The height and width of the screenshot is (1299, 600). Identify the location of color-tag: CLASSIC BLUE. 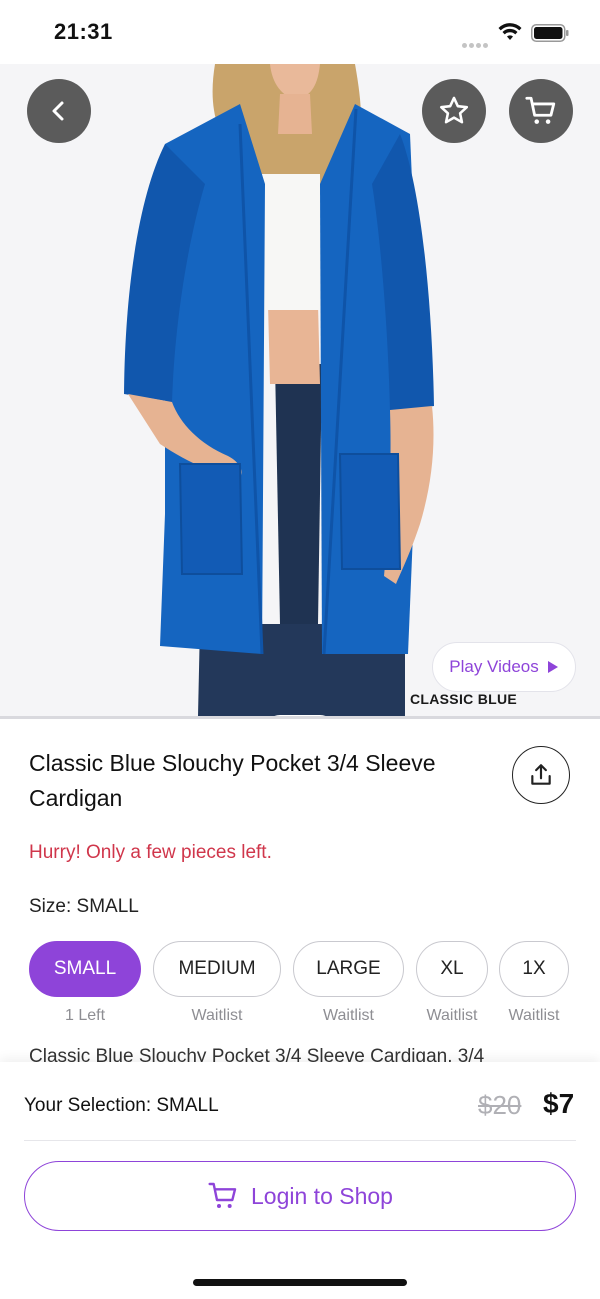
(464, 699).